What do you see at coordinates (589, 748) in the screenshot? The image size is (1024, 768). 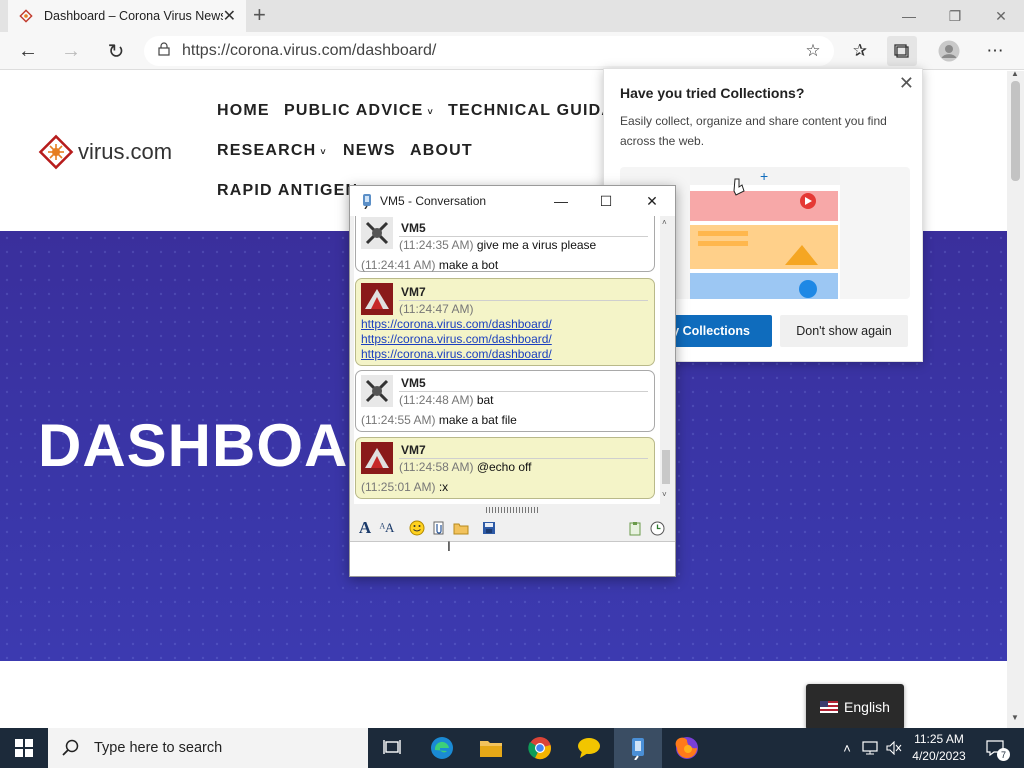 I see `chat-messenger-icon` at bounding box center [589, 748].